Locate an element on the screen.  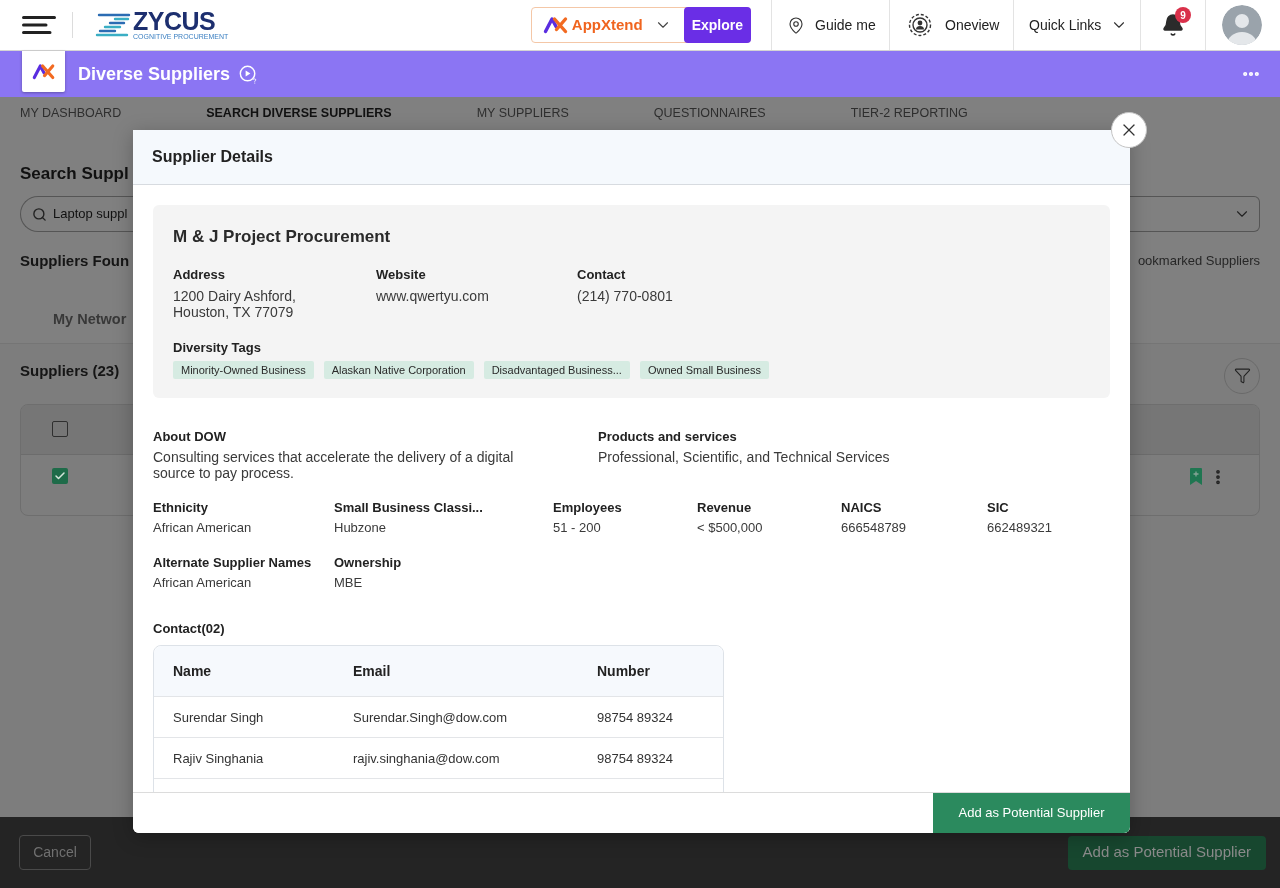
field-value: 51 - 200 is located at coordinates (577, 528).